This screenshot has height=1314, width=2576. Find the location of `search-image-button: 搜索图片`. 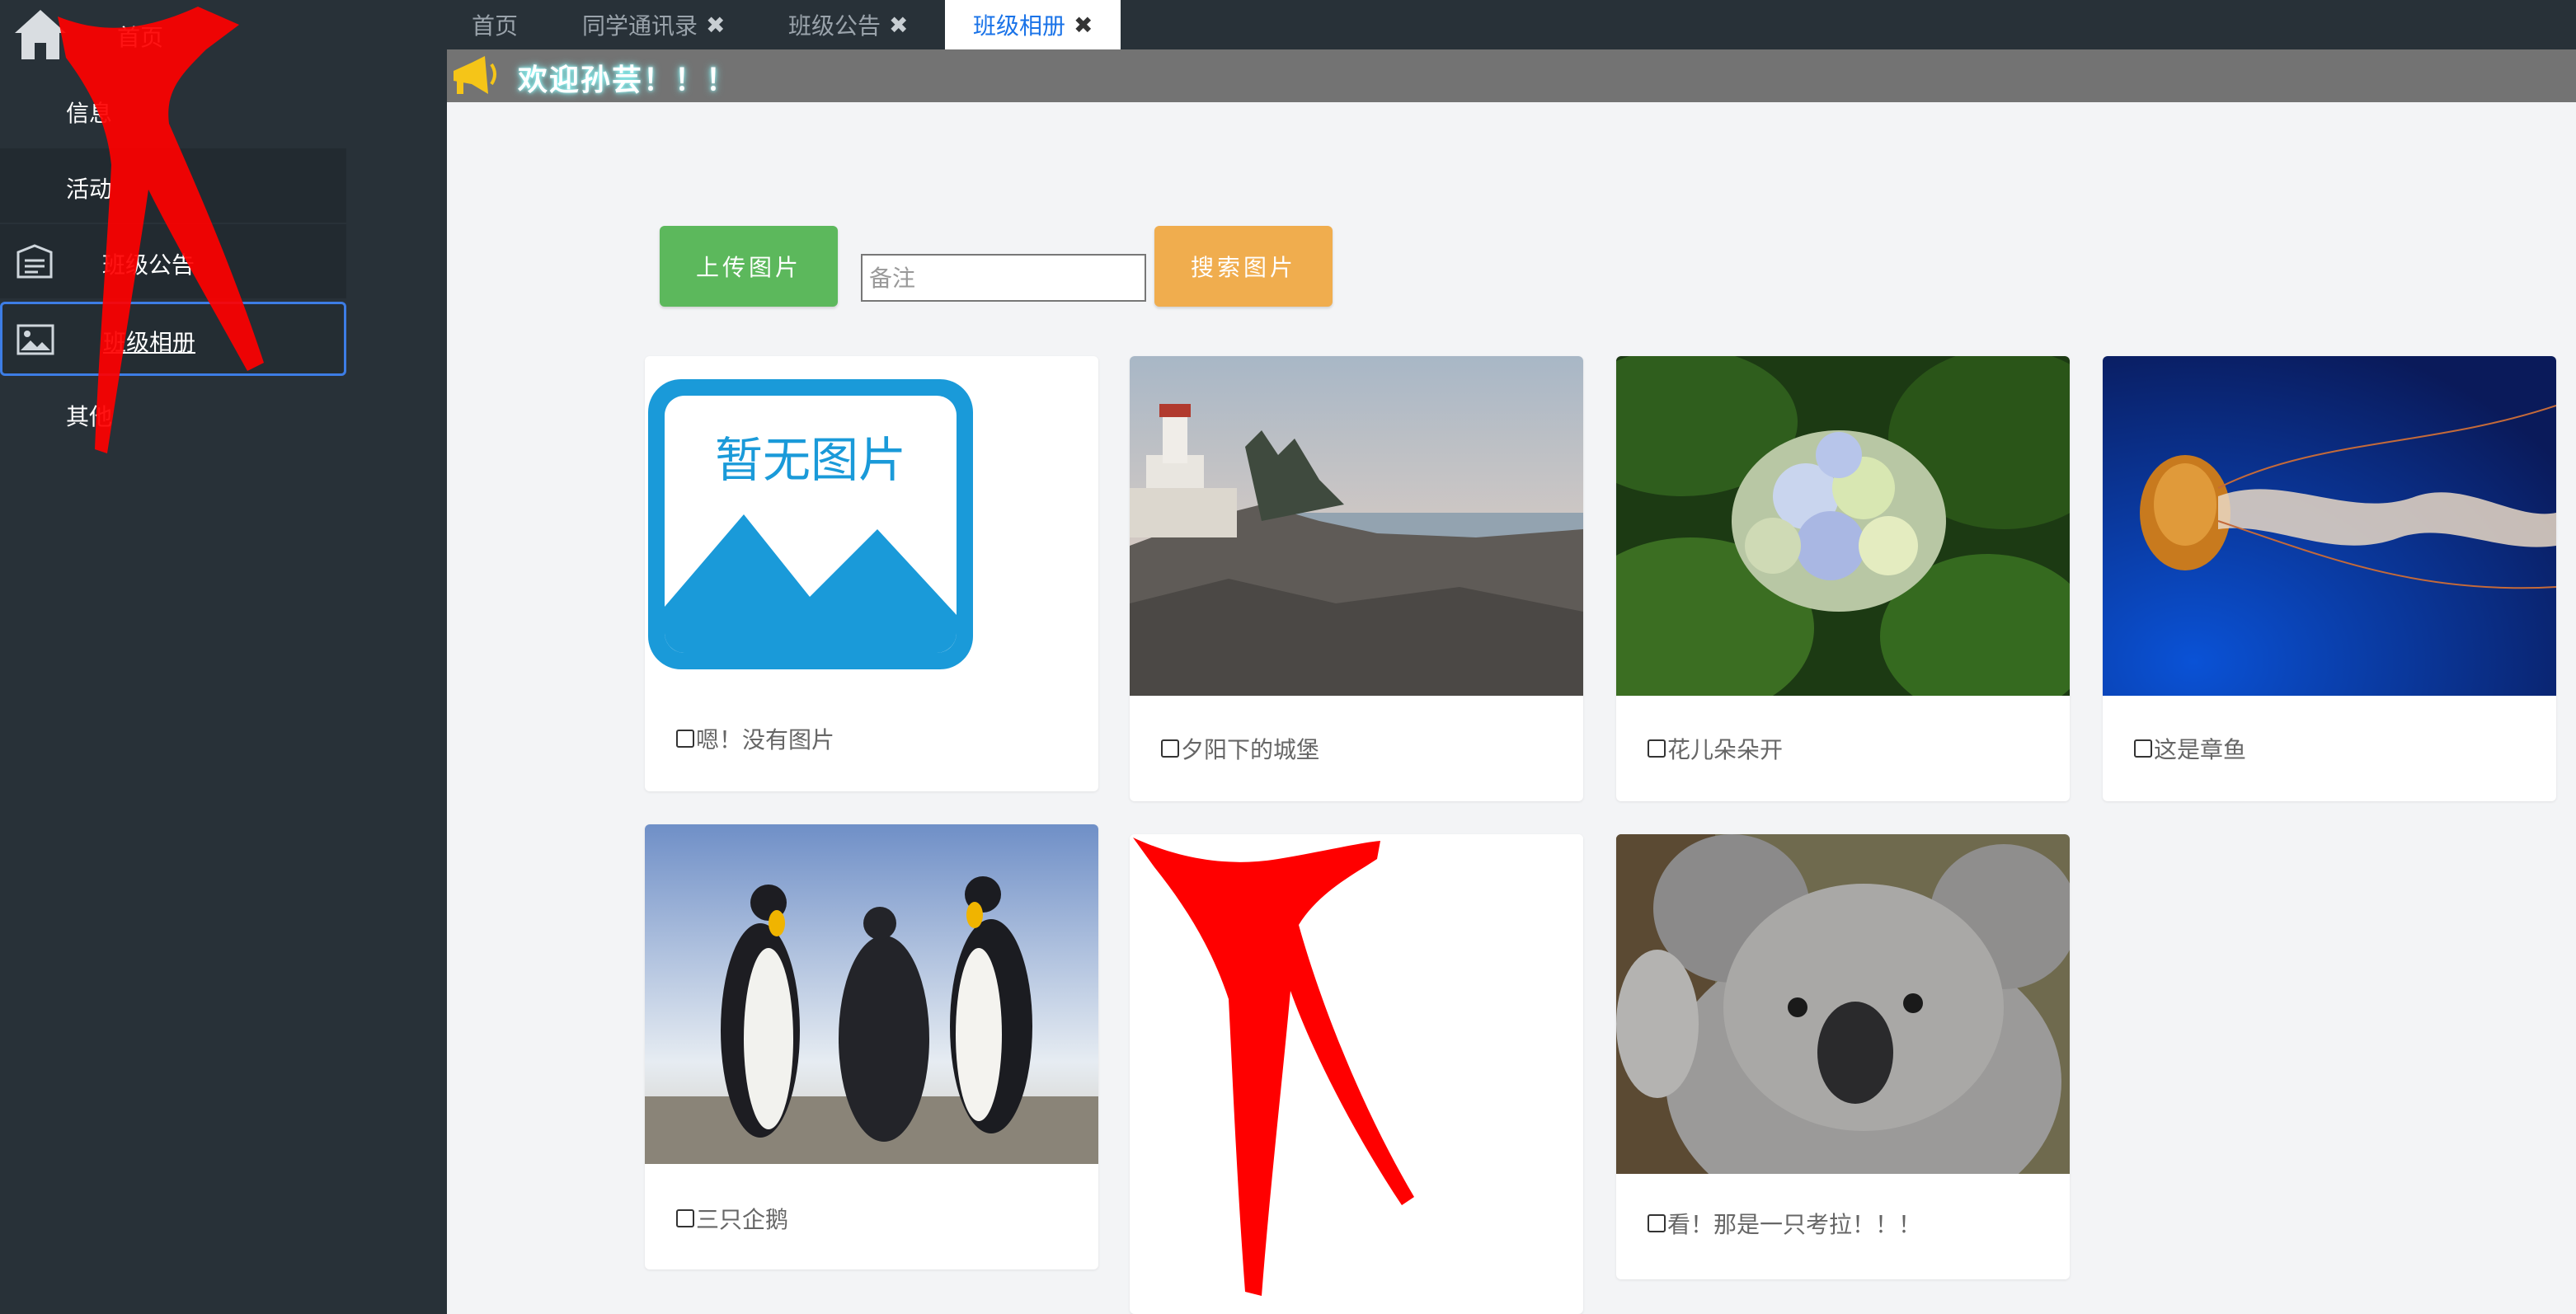

search-image-button: 搜索图片 is located at coordinates (1243, 266).